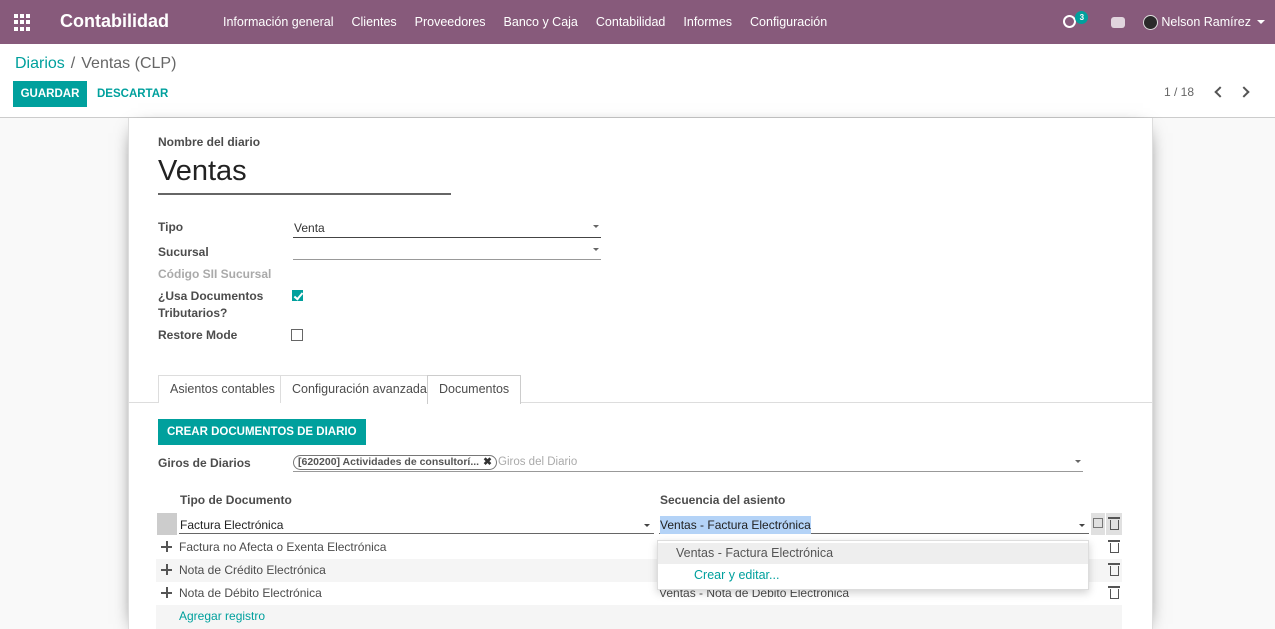 This screenshot has width=1275, height=629. Describe the element at coordinates (1261, 22) in the screenshot. I see `caret-down-icon` at that location.